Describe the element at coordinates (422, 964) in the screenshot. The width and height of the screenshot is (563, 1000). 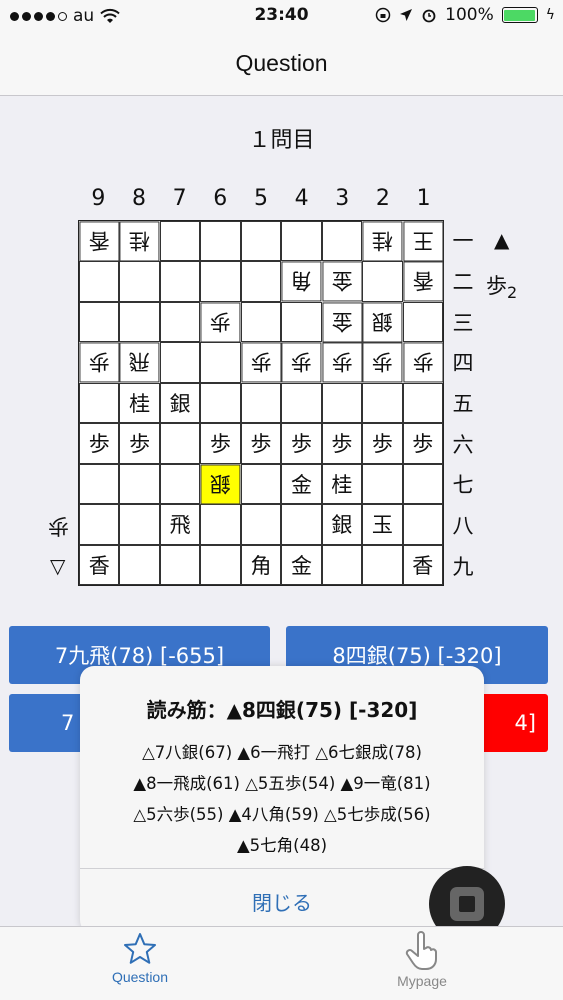
I see `tab-mypage: Mypage` at that location.